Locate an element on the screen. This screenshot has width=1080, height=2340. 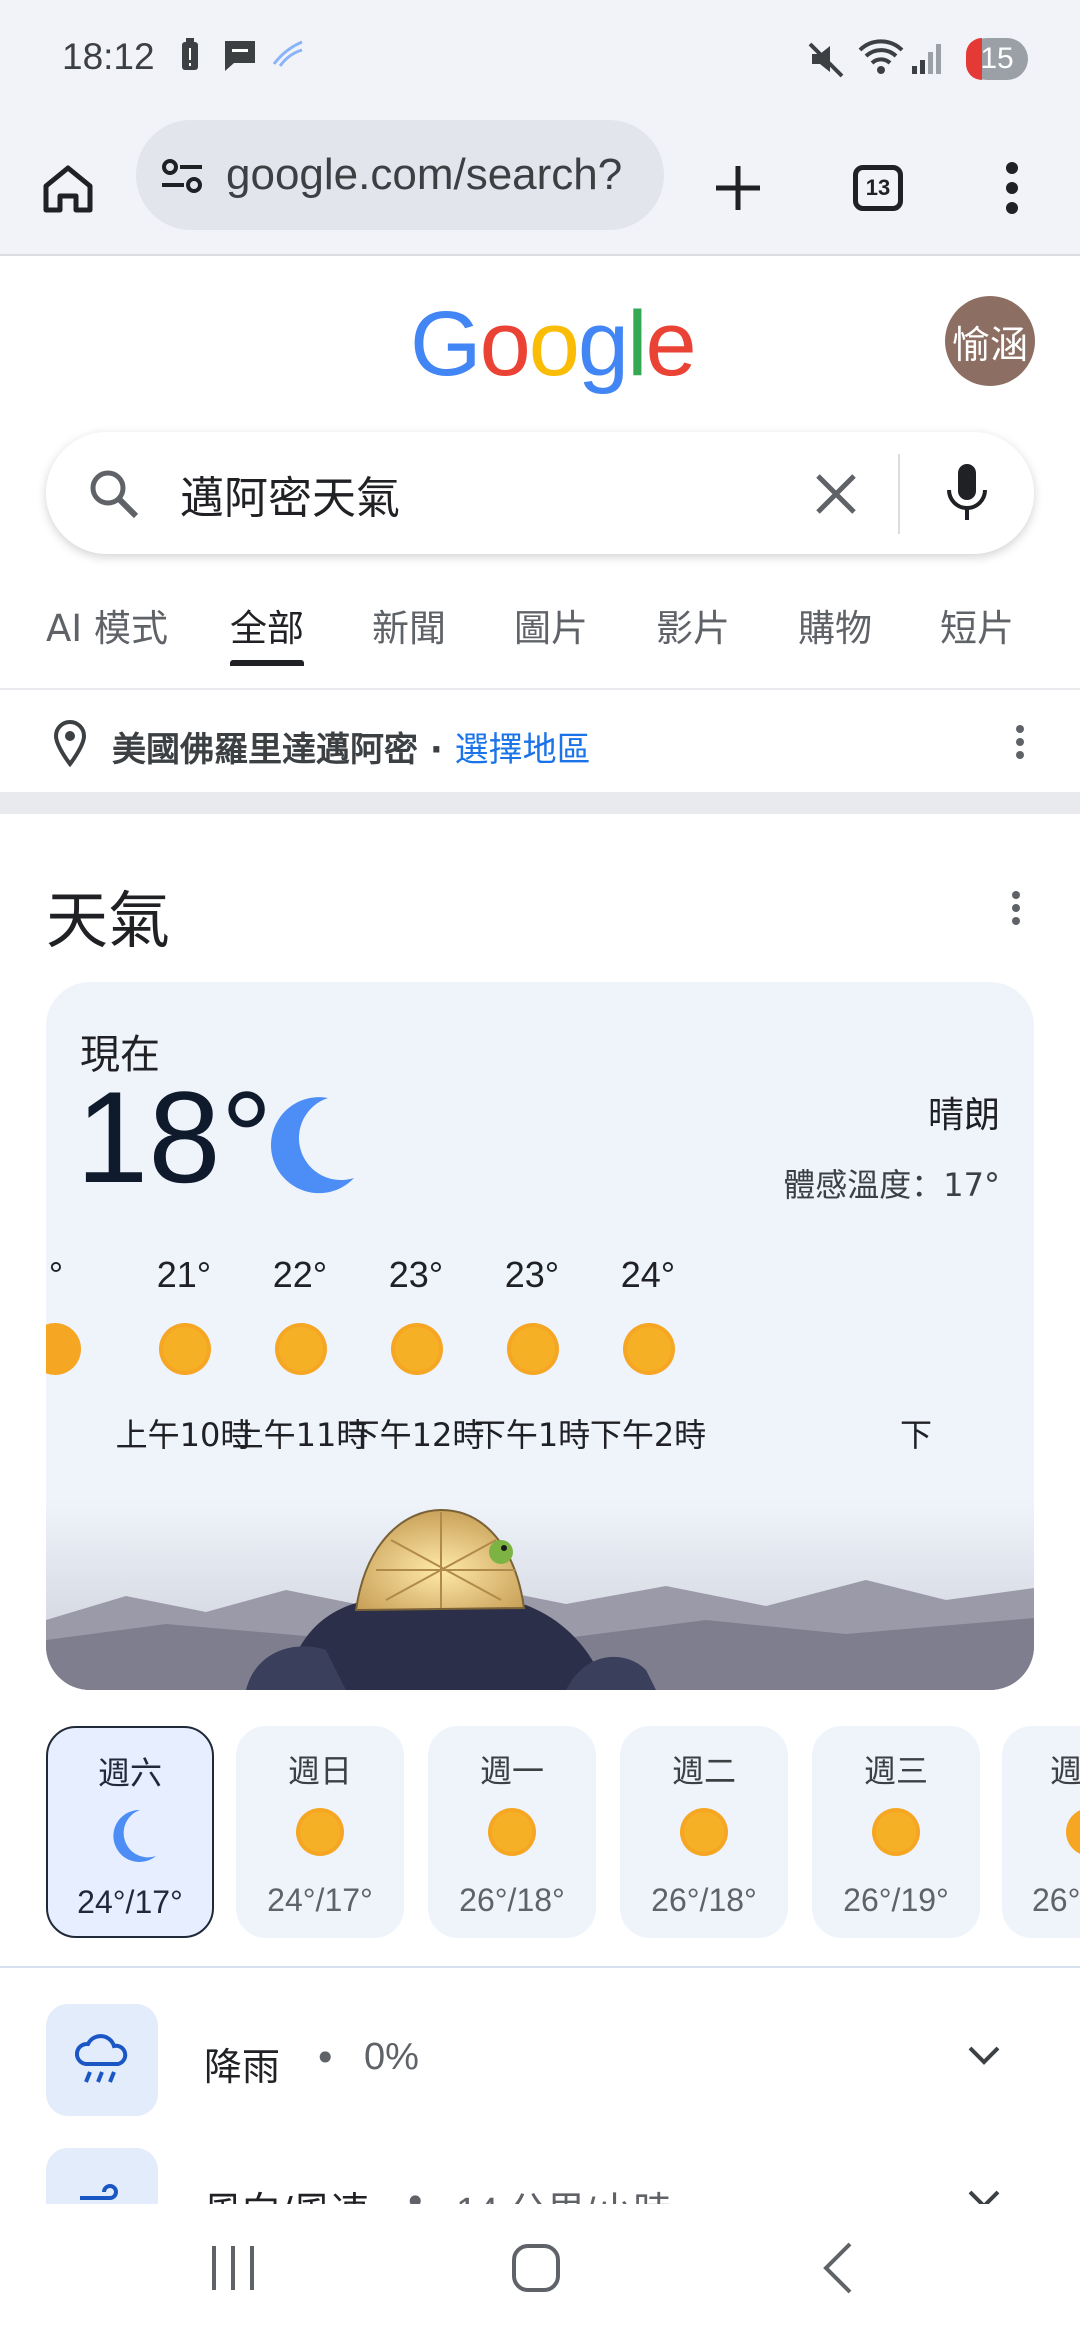
wind-label: 風向/風速 is located at coordinates (286, 2192).